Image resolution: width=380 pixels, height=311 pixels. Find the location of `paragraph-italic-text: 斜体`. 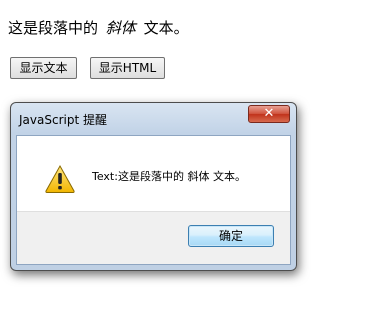

paragraph-italic-text: 斜体 is located at coordinates (120, 28).